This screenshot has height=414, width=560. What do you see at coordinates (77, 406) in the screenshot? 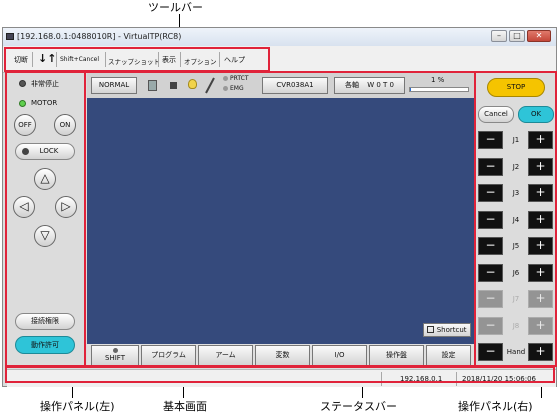
I see `left-panel-callout: 操作パネル(左)` at bounding box center [77, 406].